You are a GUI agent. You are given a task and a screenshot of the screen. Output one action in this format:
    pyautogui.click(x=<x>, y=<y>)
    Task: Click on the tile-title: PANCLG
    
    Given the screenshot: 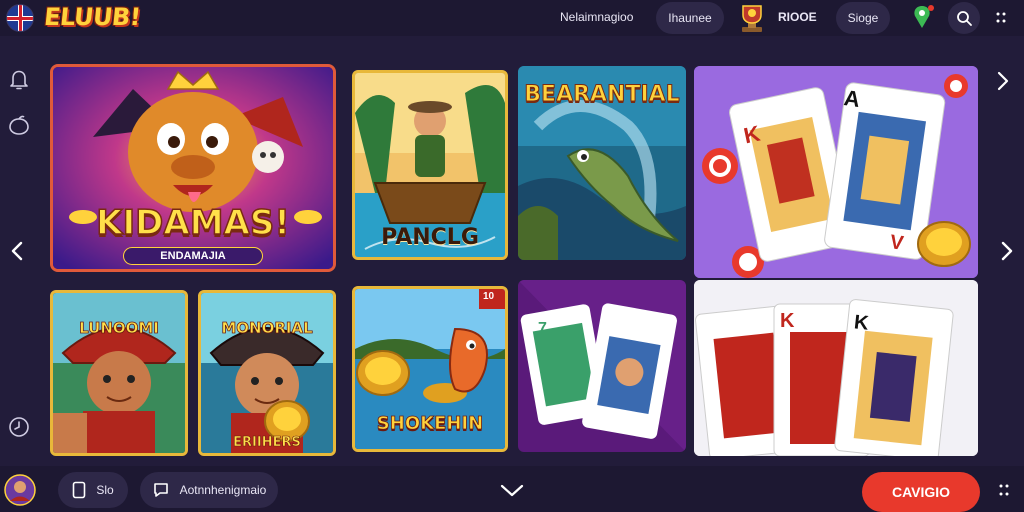 What is the action you would take?
    pyautogui.click(x=430, y=237)
    